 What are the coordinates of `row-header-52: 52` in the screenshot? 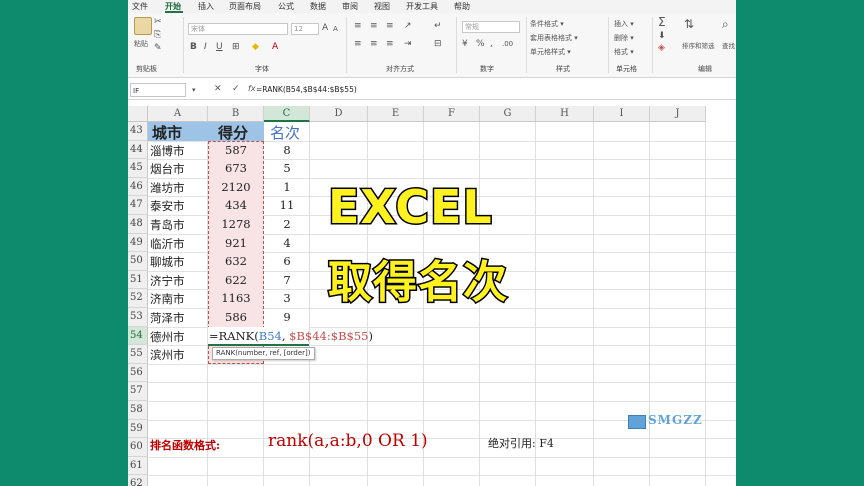 It's located at (138, 298).